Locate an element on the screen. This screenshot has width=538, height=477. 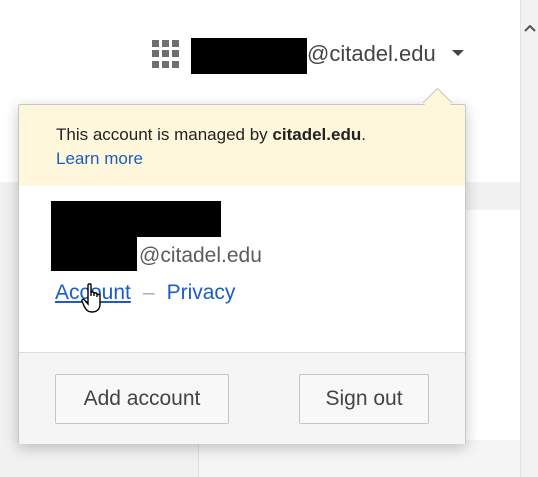
privacy-link: Privacy is located at coordinates (201, 292).